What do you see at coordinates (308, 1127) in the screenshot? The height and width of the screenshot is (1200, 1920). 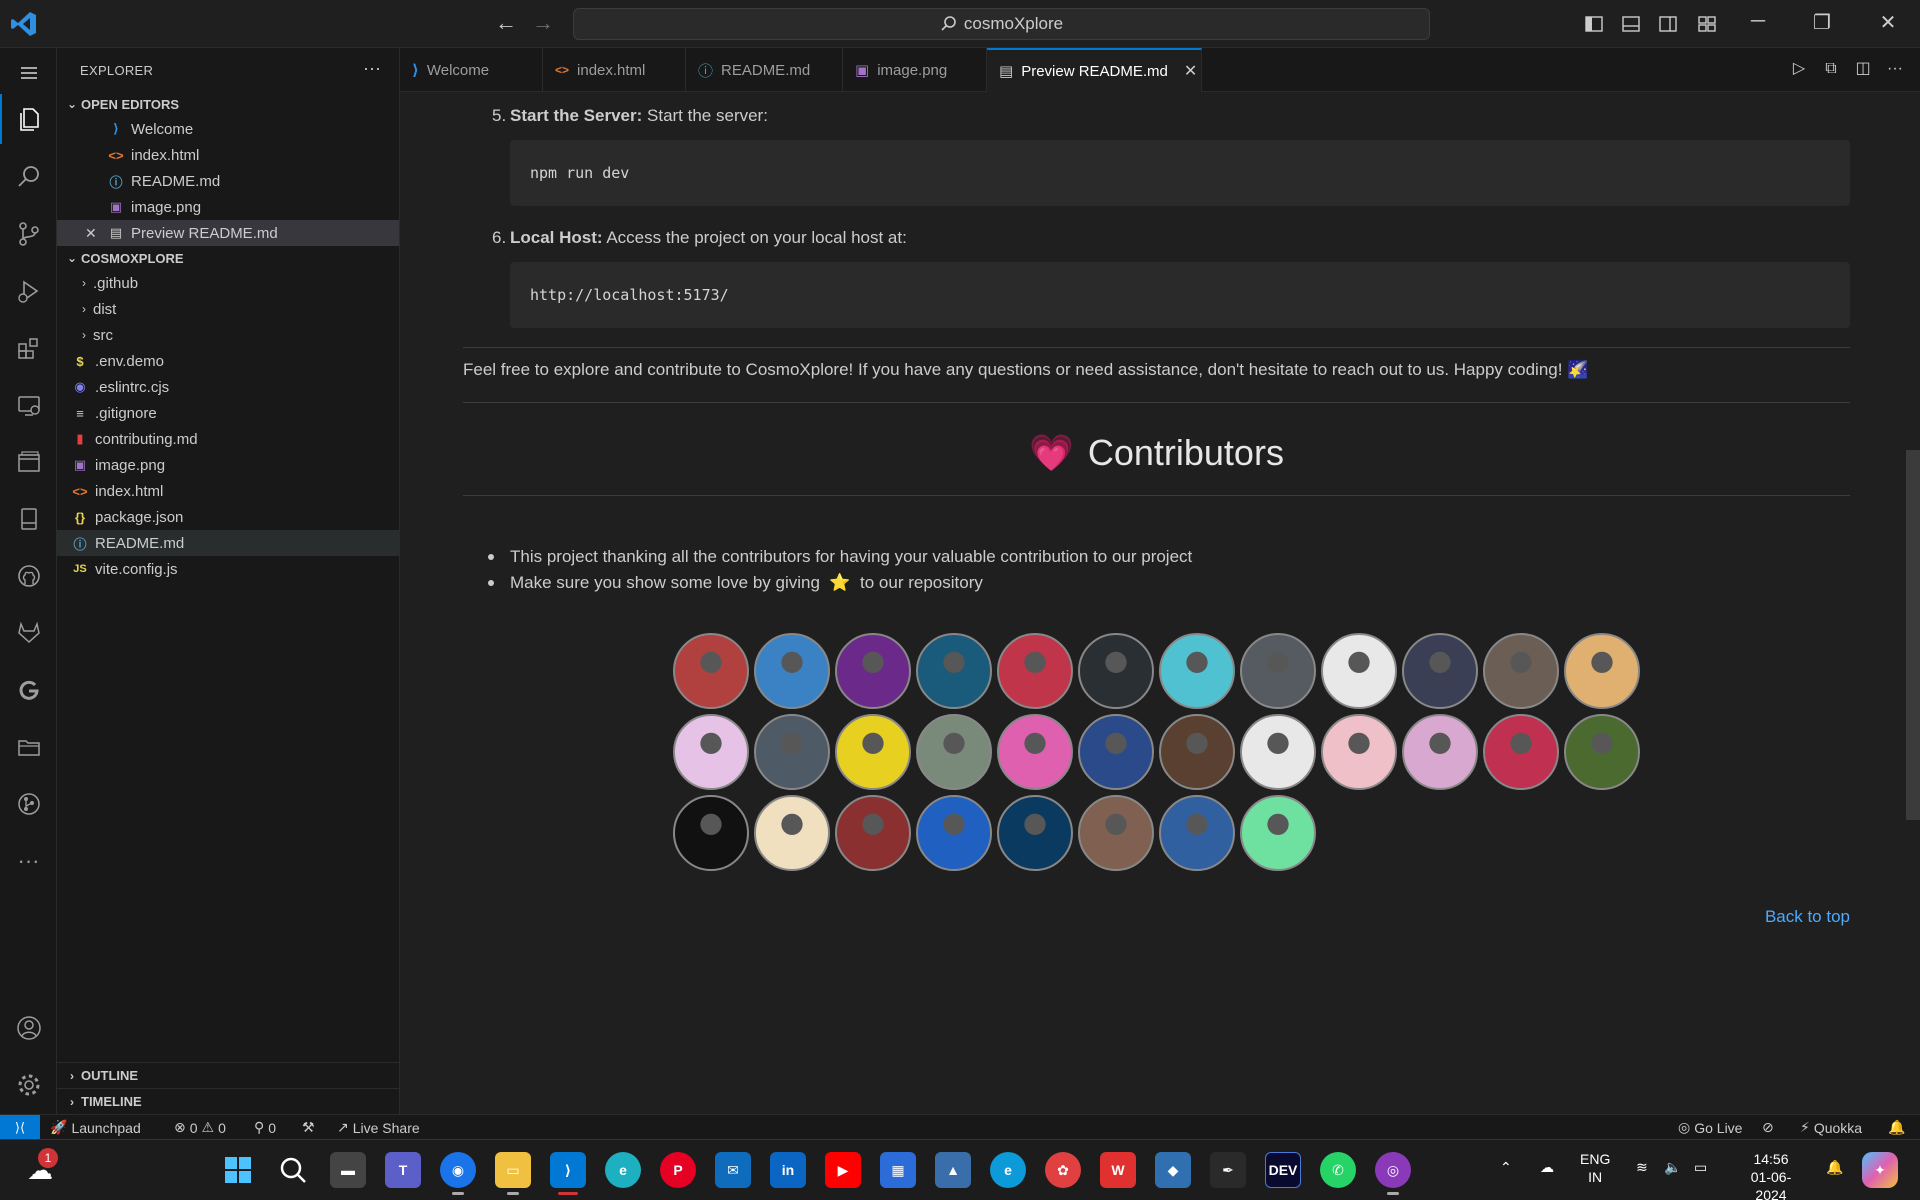 I see `tools-icon: ⚒` at bounding box center [308, 1127].